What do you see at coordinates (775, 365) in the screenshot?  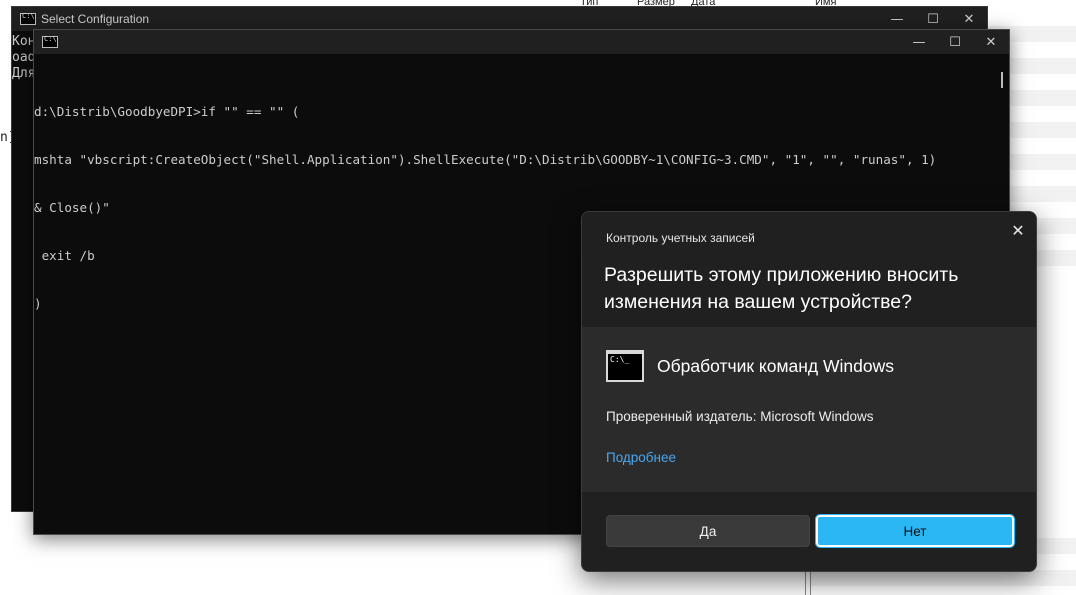 I see `app-name: Обработчик команд Windows` at bounding box center [775, 365].